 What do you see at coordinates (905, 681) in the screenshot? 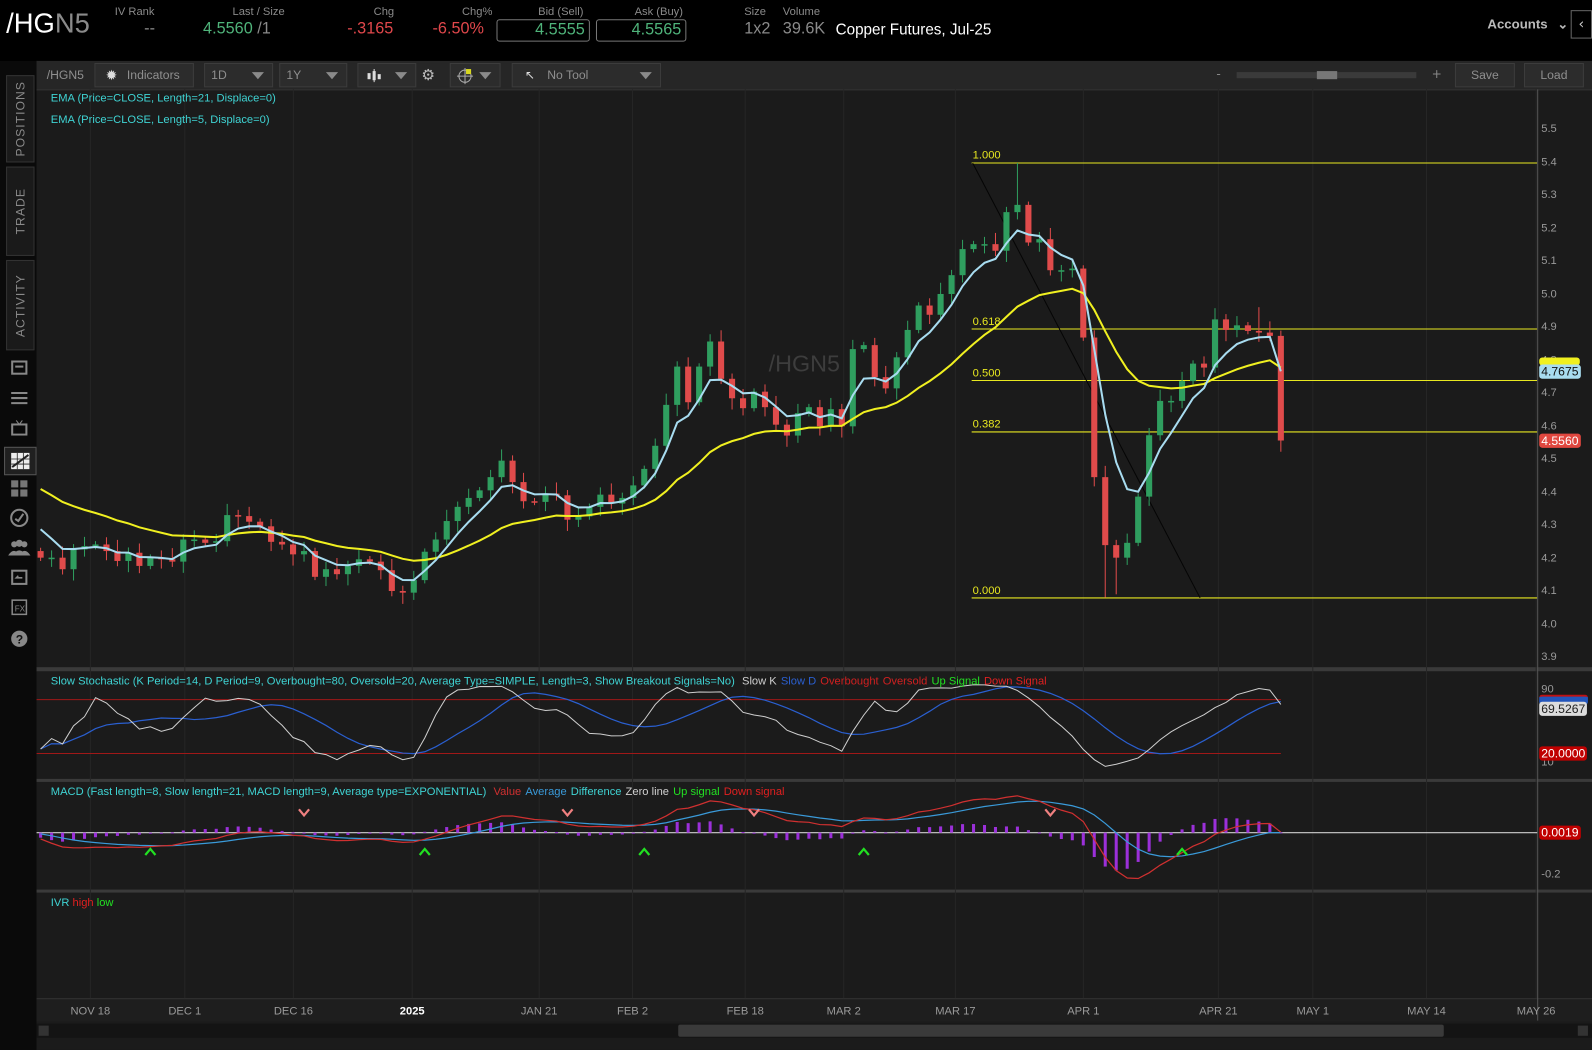
I see `legend-item: Oversold` at bounding box center [905, 681].